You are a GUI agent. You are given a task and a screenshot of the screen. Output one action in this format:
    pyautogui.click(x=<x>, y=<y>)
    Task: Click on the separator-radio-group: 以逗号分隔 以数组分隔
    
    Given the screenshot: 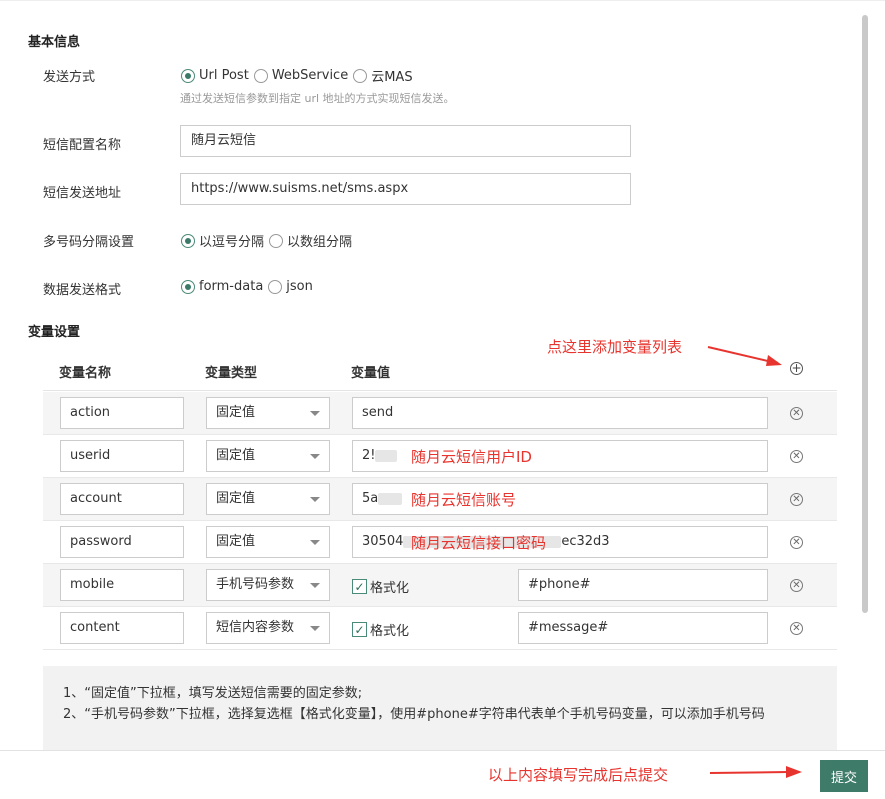 What is the action you would take?
    pyautogui.click(x=269, y=240)
    